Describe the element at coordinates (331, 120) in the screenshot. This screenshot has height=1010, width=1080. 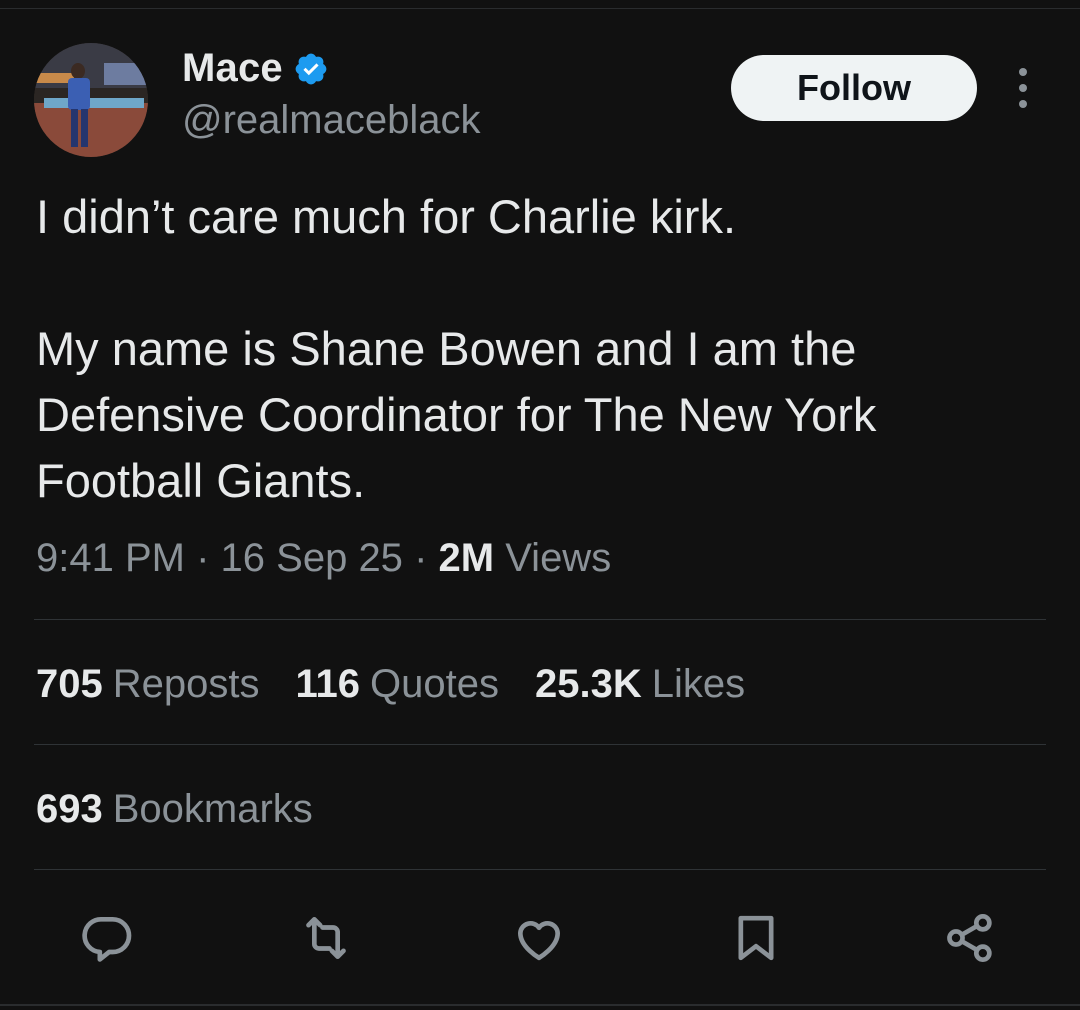
I see `author-handle: @realmaceblack` at that location.